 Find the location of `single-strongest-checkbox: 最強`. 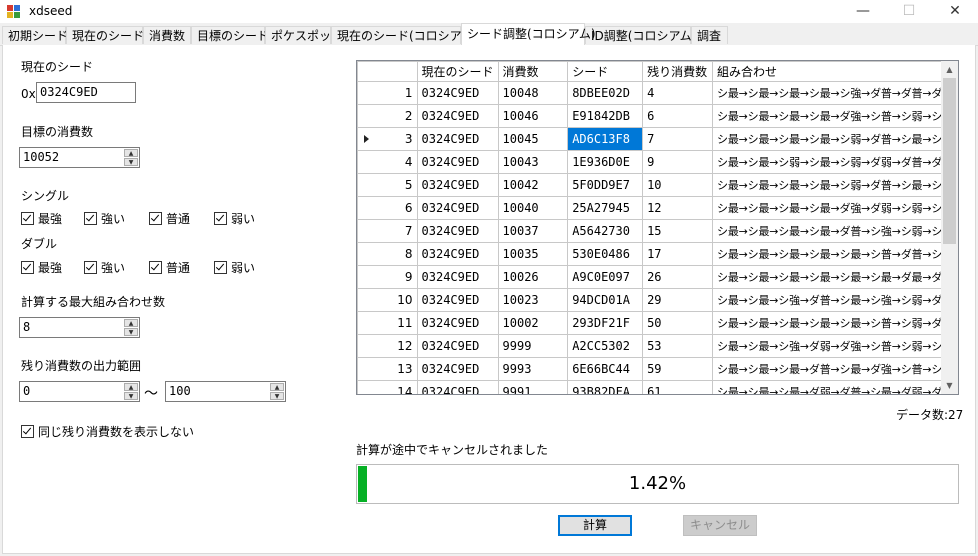

single-strongest-checkbox: 最強 is located at coordinates (41, 218).